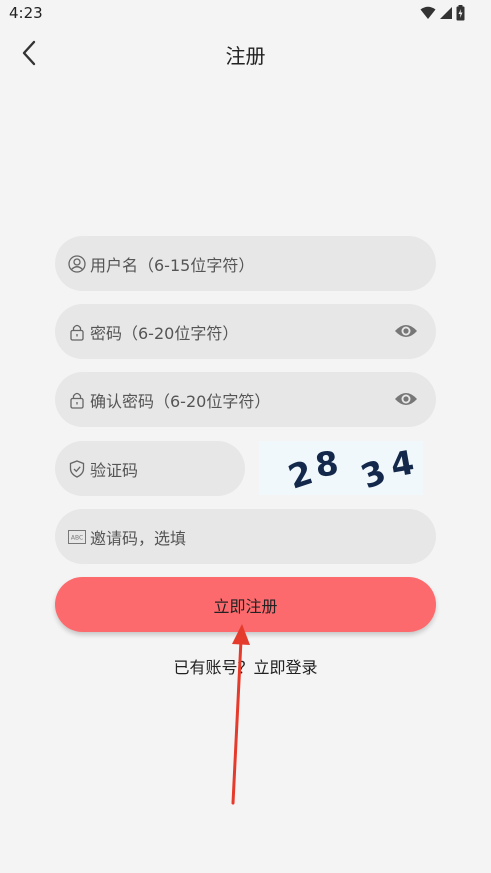  I want to click on battery-icon, so click(460, 13).